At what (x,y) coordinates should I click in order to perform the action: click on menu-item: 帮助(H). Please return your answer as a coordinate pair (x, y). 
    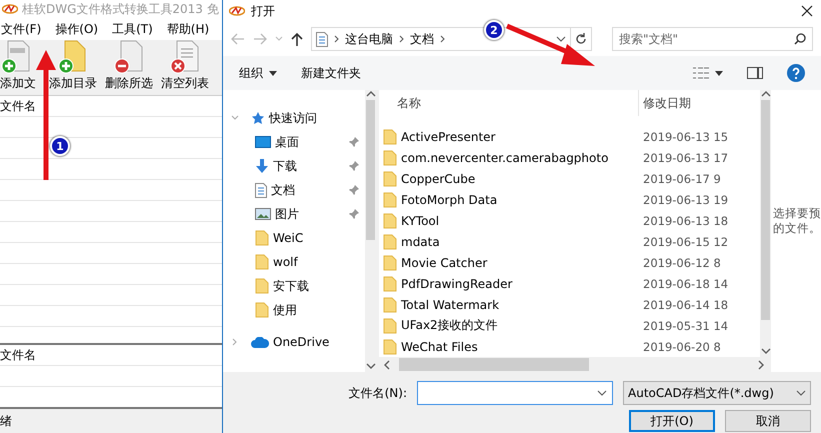
    Looking at the image, I should click on (188, 29).